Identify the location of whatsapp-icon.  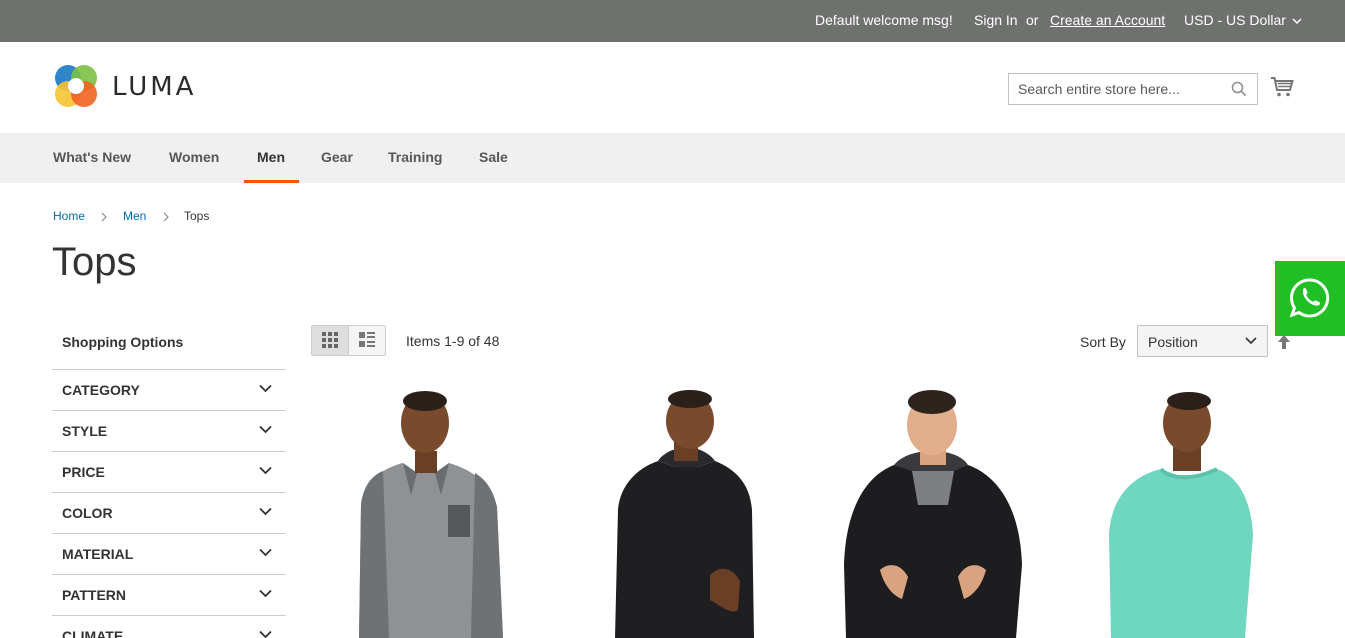
(1309, 298).